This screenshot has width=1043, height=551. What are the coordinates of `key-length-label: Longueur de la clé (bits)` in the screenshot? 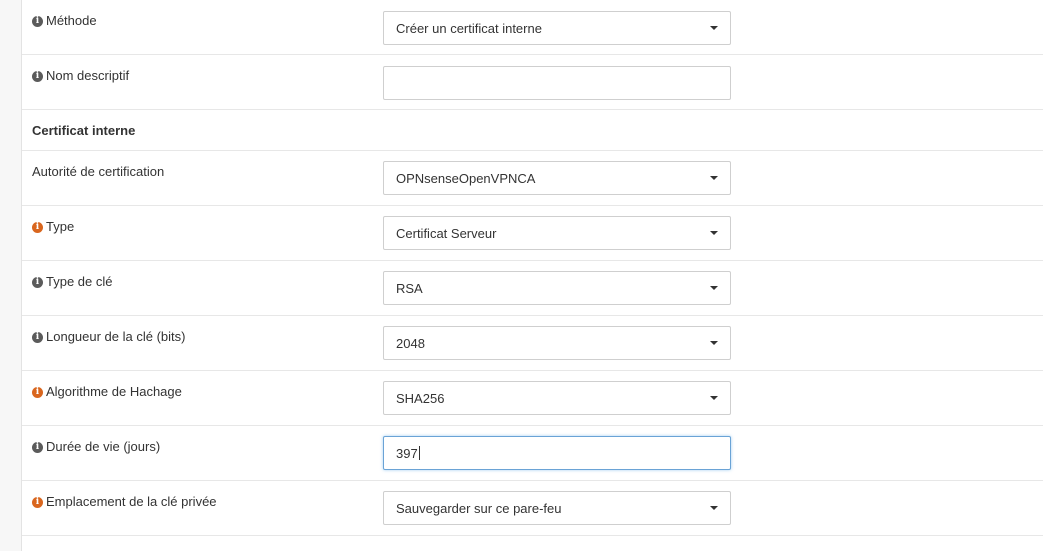 It's located at (116, 336).